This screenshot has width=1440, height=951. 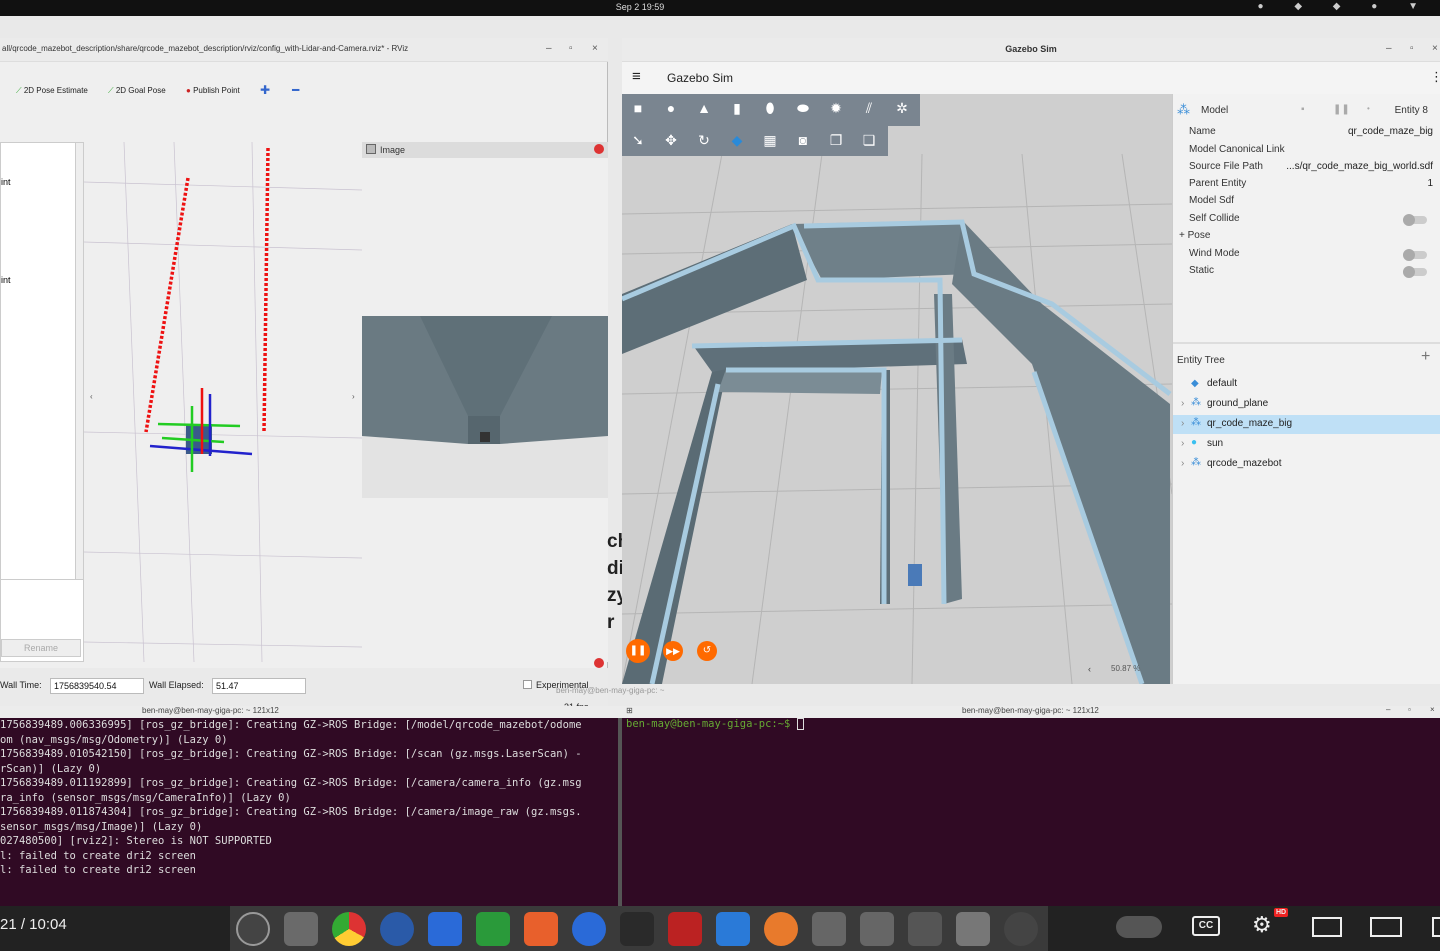 I want to click on pose-estimate-tool: ⟋ 2D Pose Estimate, so click(x=52, y=91).